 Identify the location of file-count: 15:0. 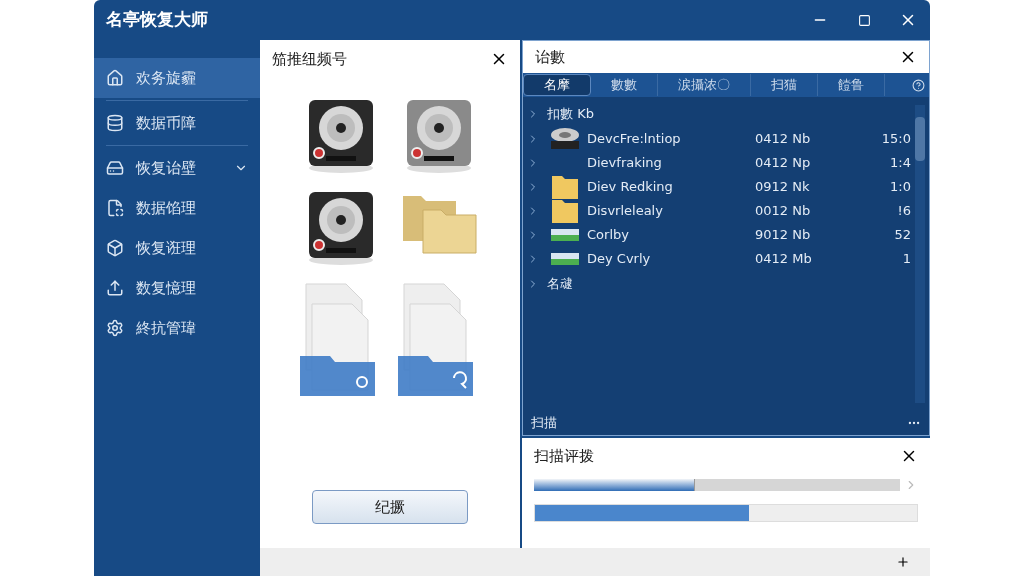
(896, 139).